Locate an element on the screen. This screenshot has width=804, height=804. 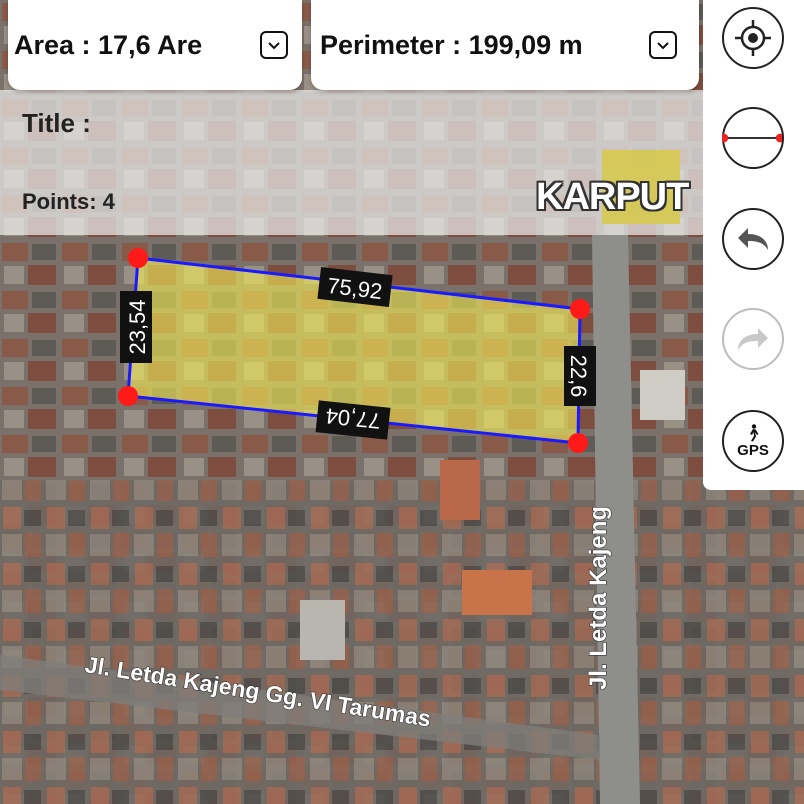
redo-button is located at coordinates (753, 339).